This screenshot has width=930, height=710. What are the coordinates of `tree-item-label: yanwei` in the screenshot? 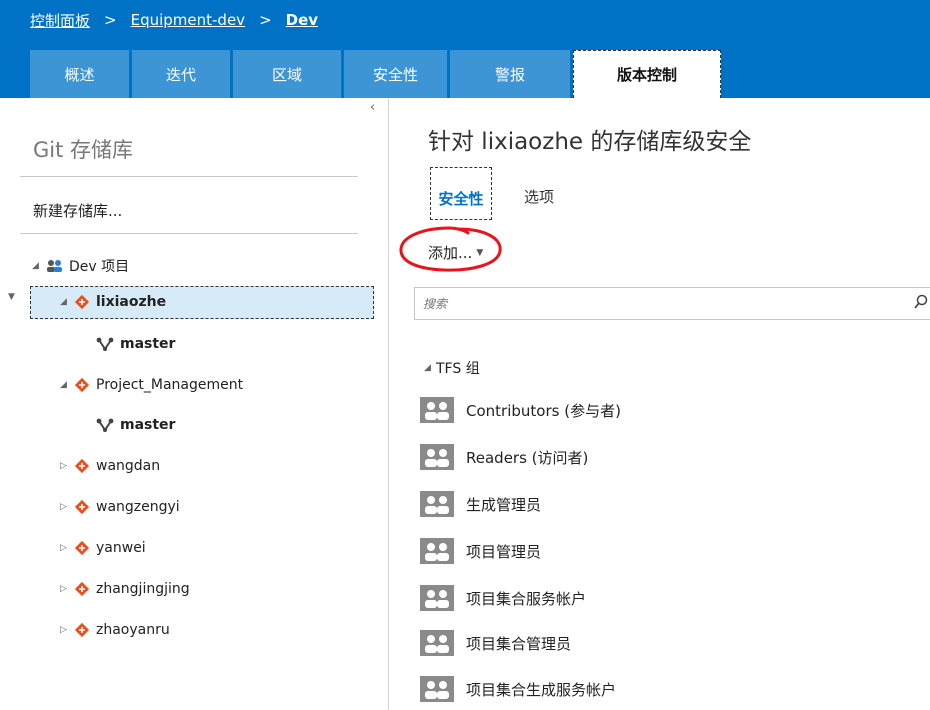 It's located at (121, 548).